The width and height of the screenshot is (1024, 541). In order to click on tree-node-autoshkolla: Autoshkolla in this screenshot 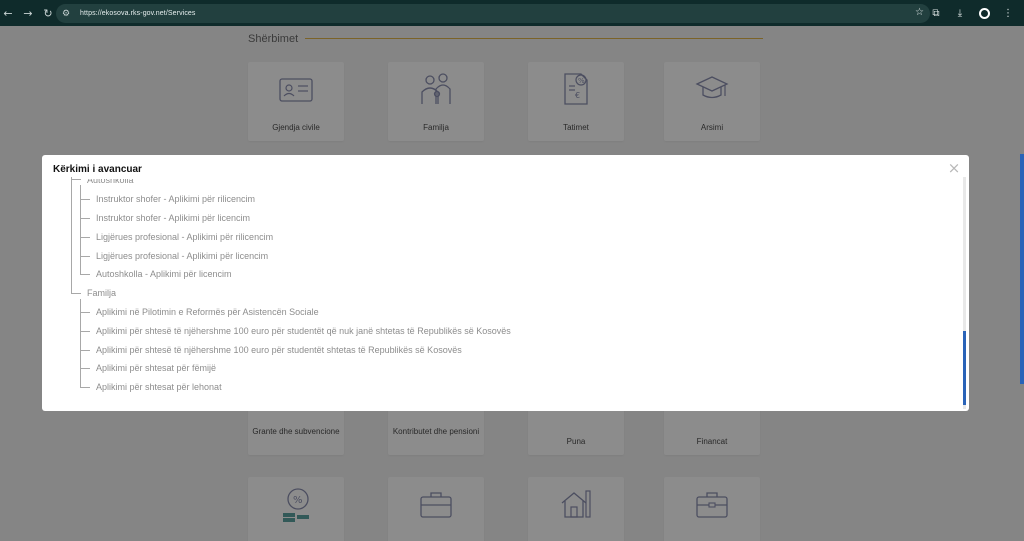, I will do `click(110, 182)`.